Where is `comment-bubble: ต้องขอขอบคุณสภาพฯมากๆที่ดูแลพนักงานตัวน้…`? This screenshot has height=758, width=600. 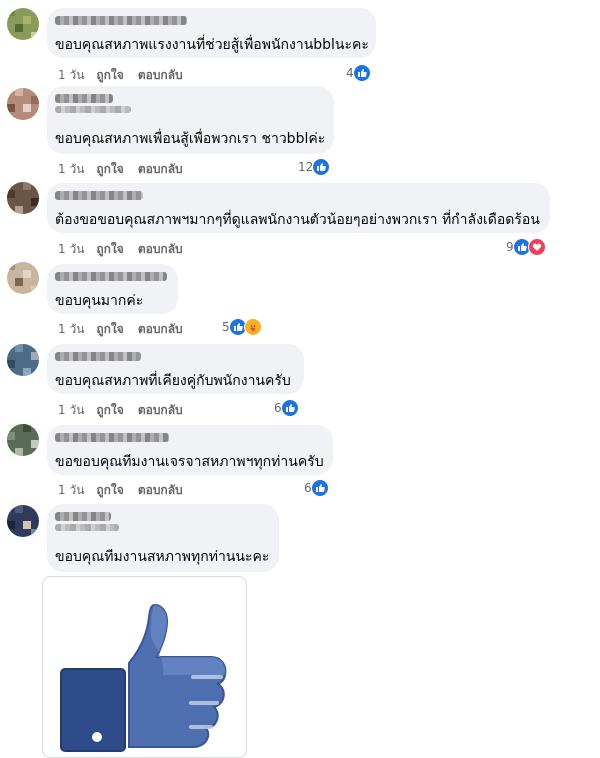 comment-bubble: ต้องขอขอบคุณสภาพฯมากๆที่ดูแลพนักงานตัวน้… is located at coordinates (298, 208).